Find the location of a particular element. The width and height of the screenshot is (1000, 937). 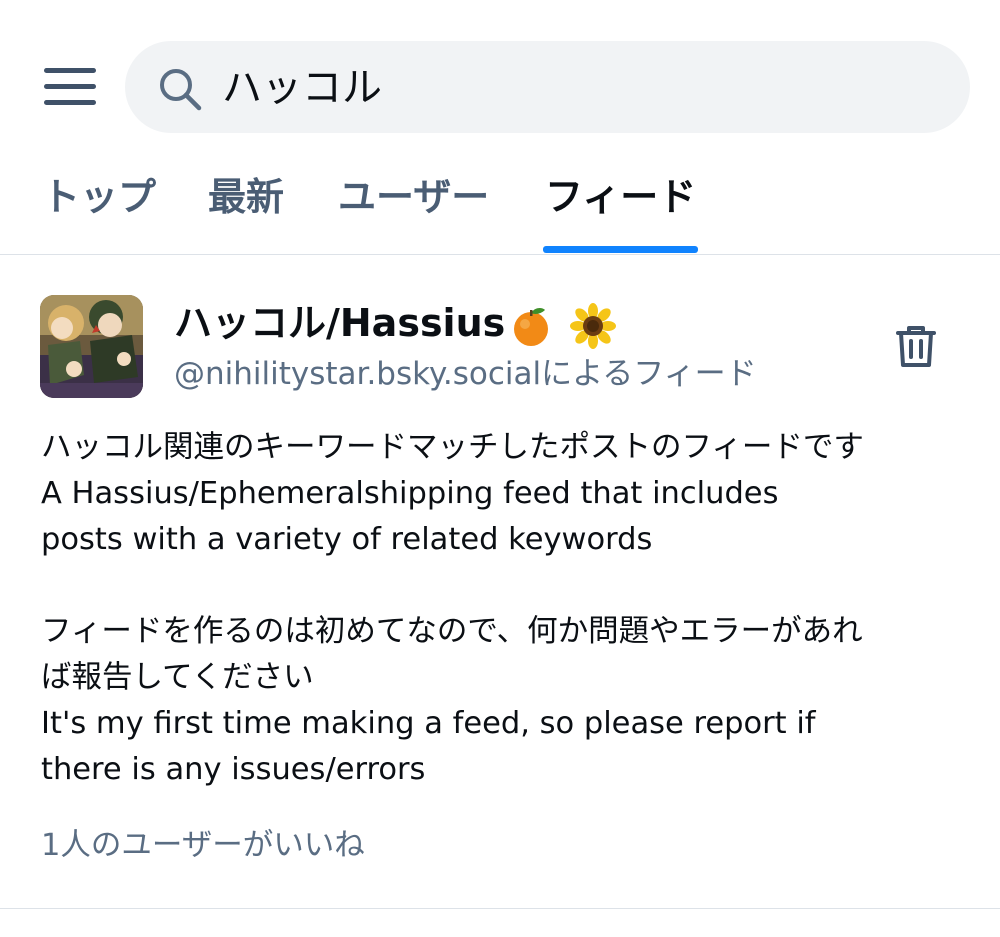

tab-top: トップ is located at coordinates (99, 197).